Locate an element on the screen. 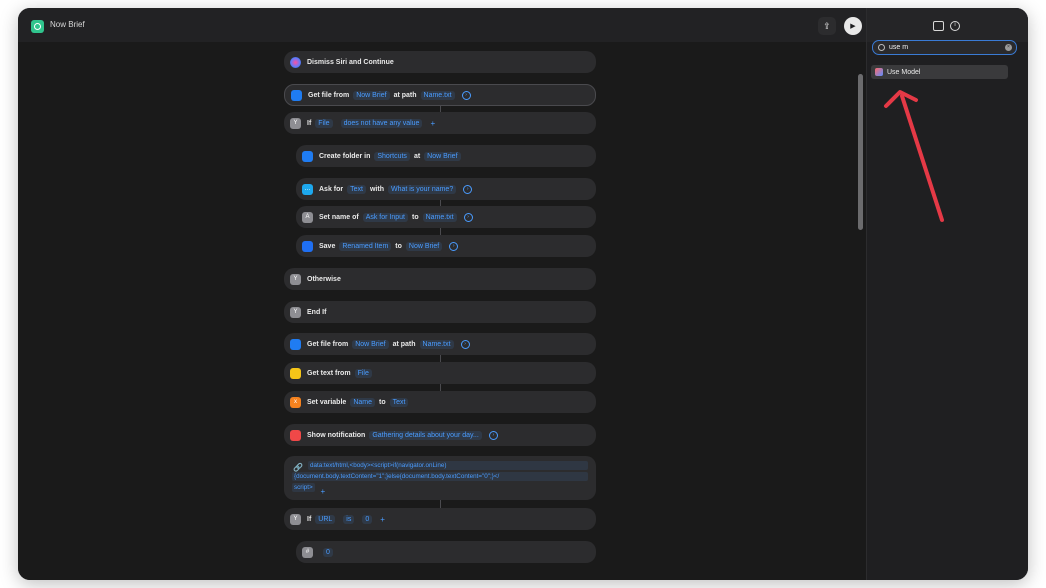 The width and height of the screenshot is (1046, 588). action-label: Get text from is located at coordinates (329, 373).